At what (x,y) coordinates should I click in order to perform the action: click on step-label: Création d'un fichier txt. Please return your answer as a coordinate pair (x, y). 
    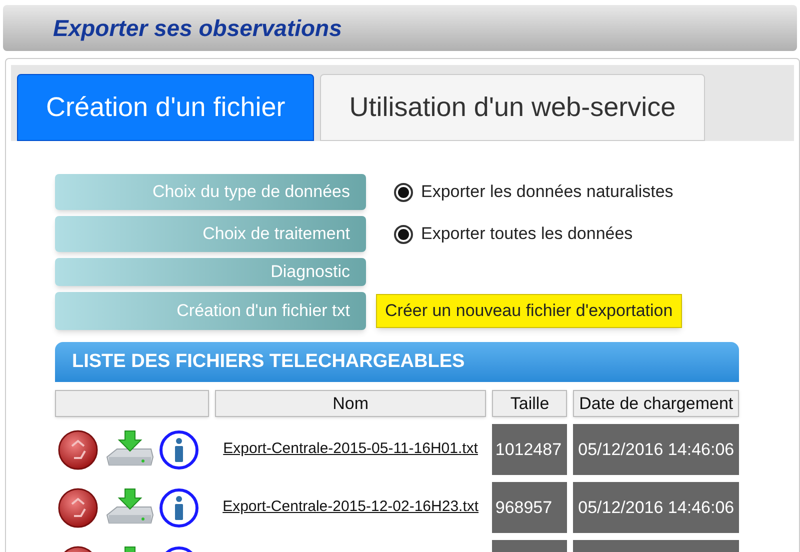
    Looking at the image, I should click on (210, 311).